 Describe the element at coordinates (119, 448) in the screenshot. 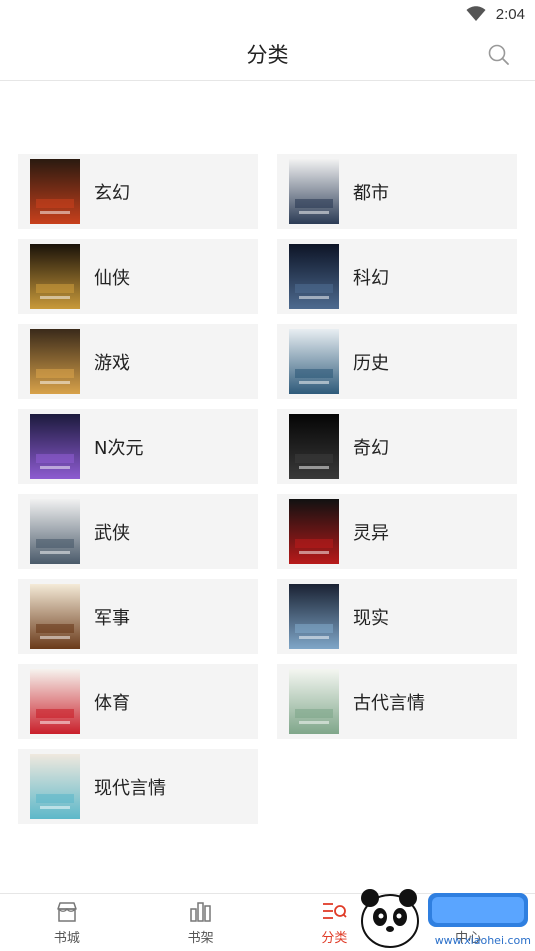

I see `category-label: N次元` at that location.